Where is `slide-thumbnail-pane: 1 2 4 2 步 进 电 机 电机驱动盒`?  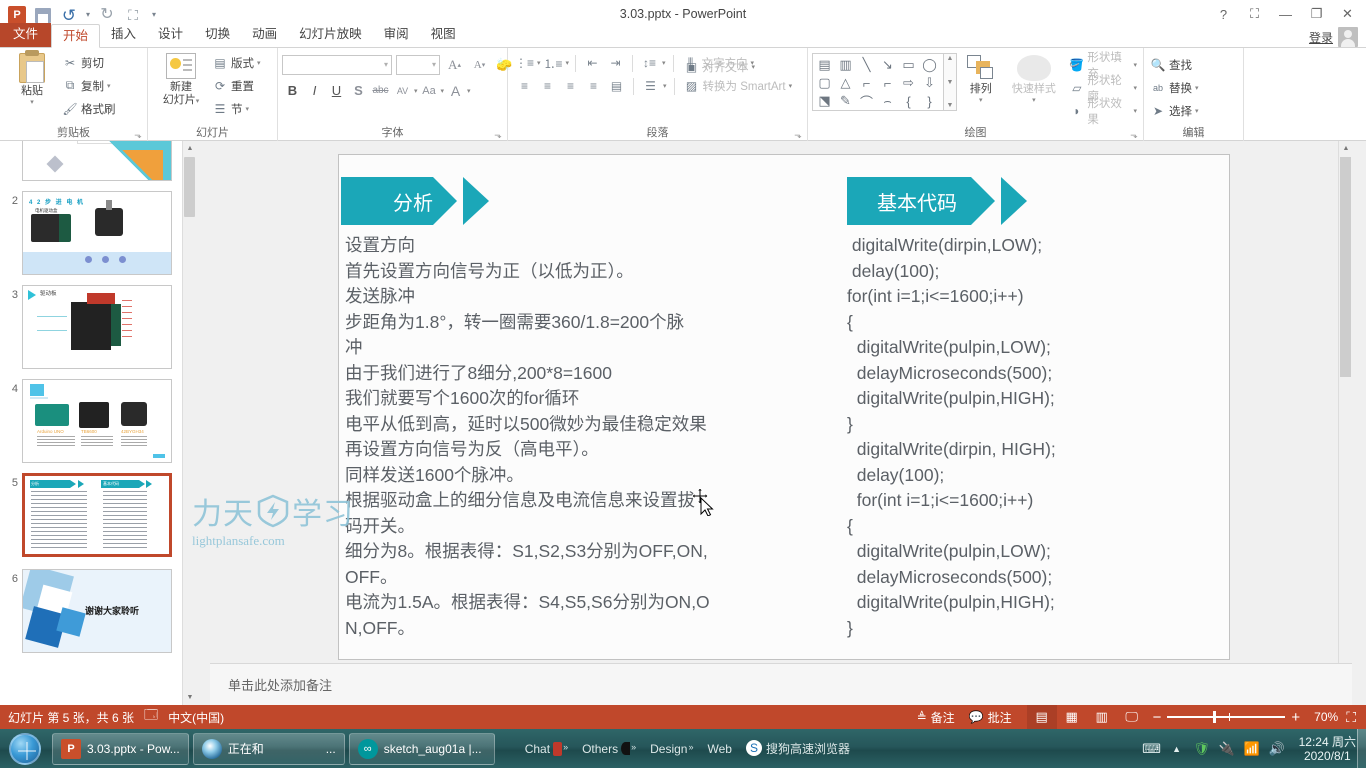 slide-thumbnail-pane: 1 2 4 2 步 进 电 机 电机驱动盒 is located at coordinates (98, 423).